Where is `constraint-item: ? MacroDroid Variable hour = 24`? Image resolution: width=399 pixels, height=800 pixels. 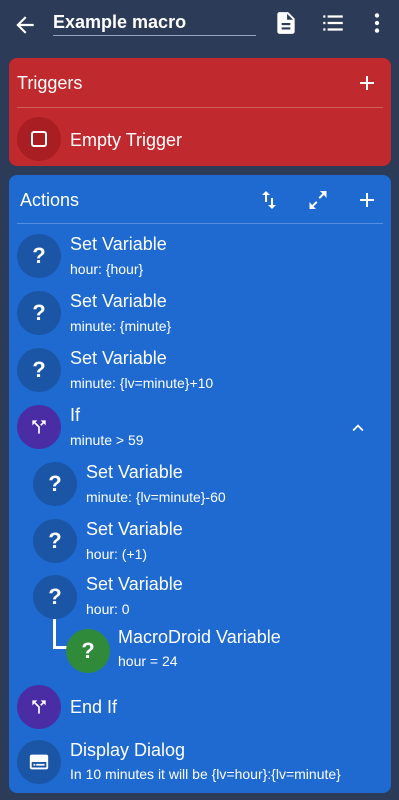
constraint-item: ? MacroDroid Variable hour = 24 is located at coordinates (200, 653).